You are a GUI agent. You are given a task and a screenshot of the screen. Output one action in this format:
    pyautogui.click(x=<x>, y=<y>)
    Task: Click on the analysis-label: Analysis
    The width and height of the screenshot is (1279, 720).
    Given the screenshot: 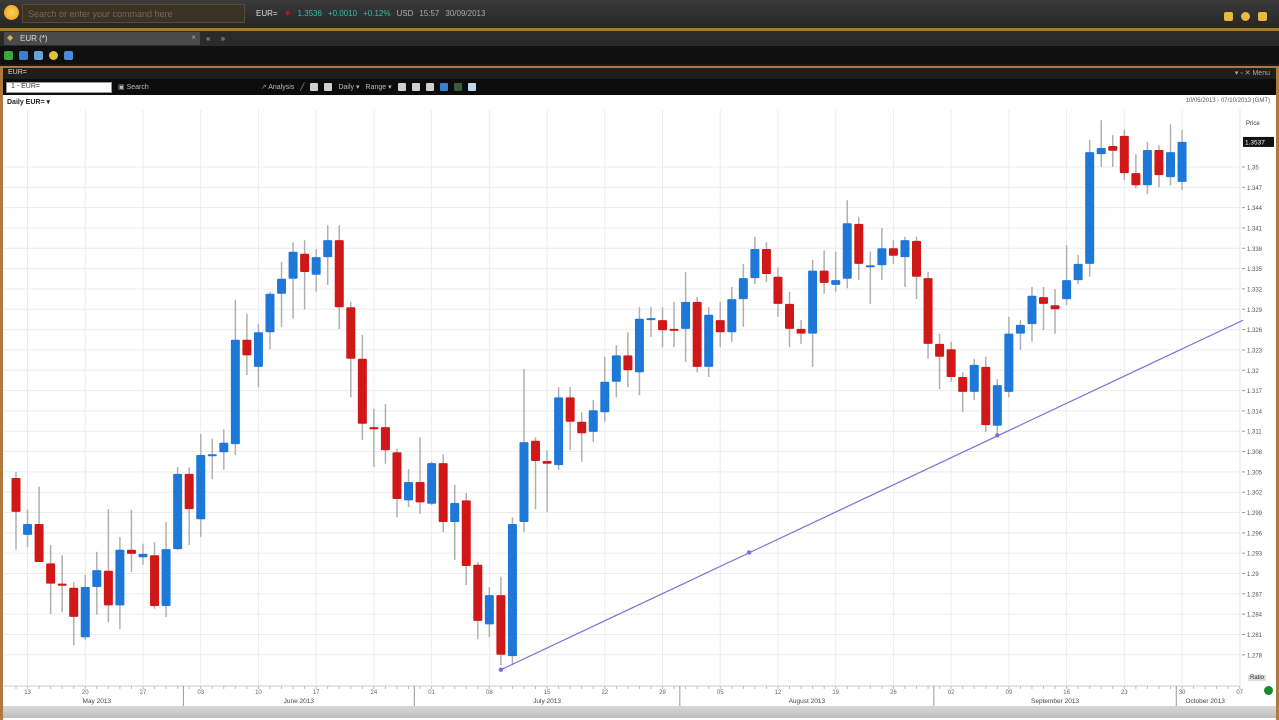 What is the action you would take?
    pyautogui.click(x=281, y=87)
    